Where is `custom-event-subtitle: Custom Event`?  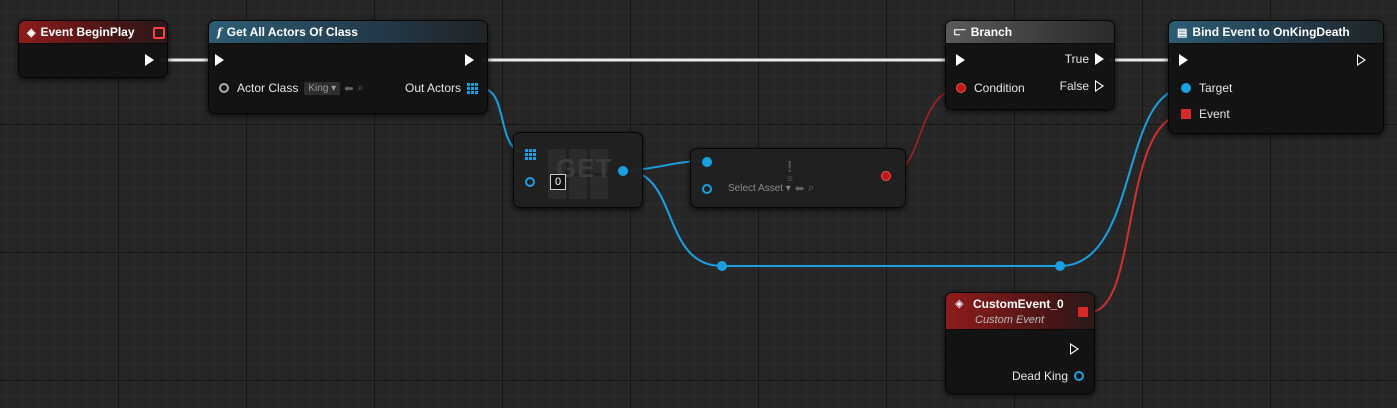
custom-event-subtitle: Custom Event is located at coordinates (1010, 320).